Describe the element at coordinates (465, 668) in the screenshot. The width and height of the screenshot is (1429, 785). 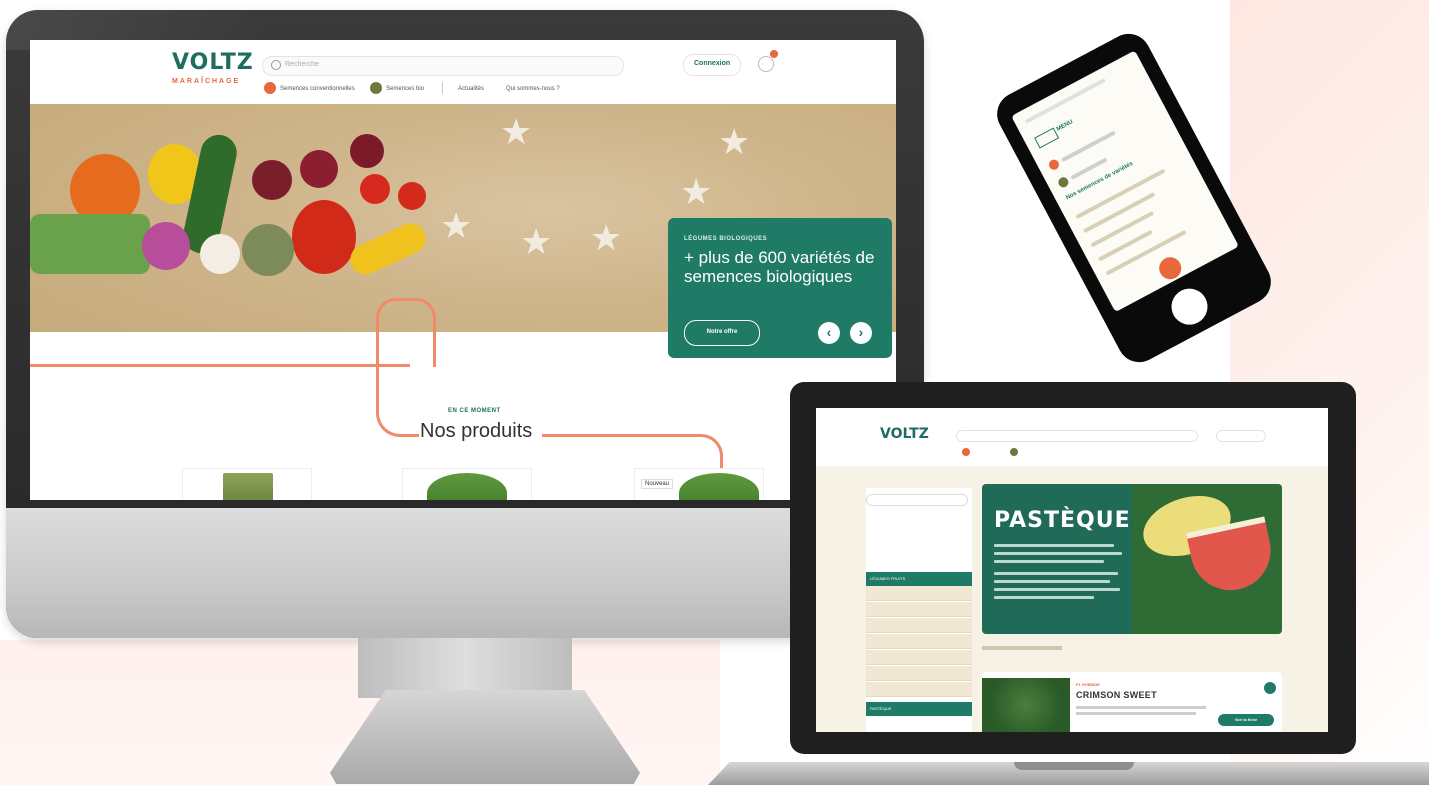
I see `monitor-neck` at that location.